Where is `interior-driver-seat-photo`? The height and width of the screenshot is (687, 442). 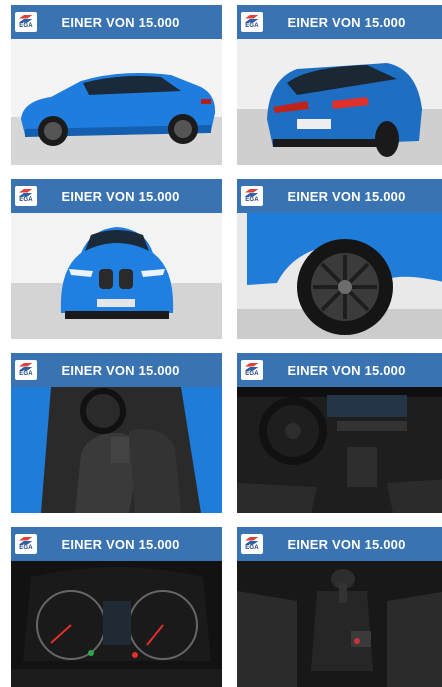
interior-driver-seat-photo is located at coordinates (116, 450).